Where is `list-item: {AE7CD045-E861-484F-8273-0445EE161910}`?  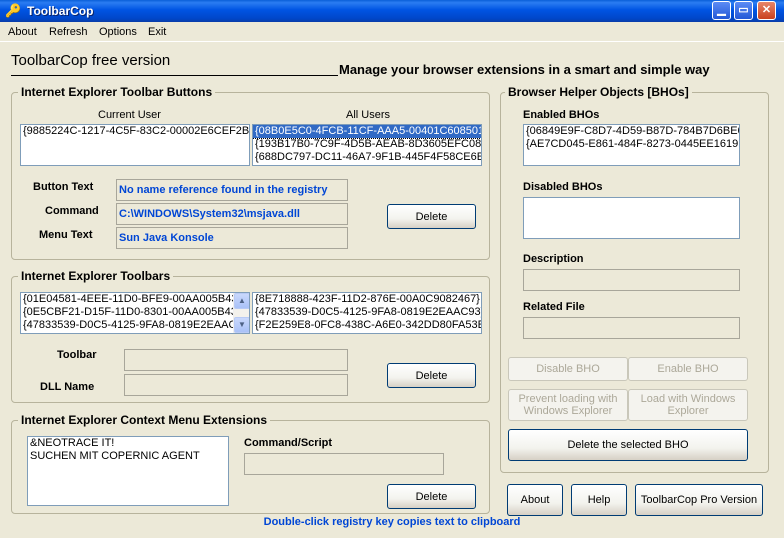 list-item: {AE7CD045-E861-484F-8273-0445EE161910} is located at coordinates (631, 144).